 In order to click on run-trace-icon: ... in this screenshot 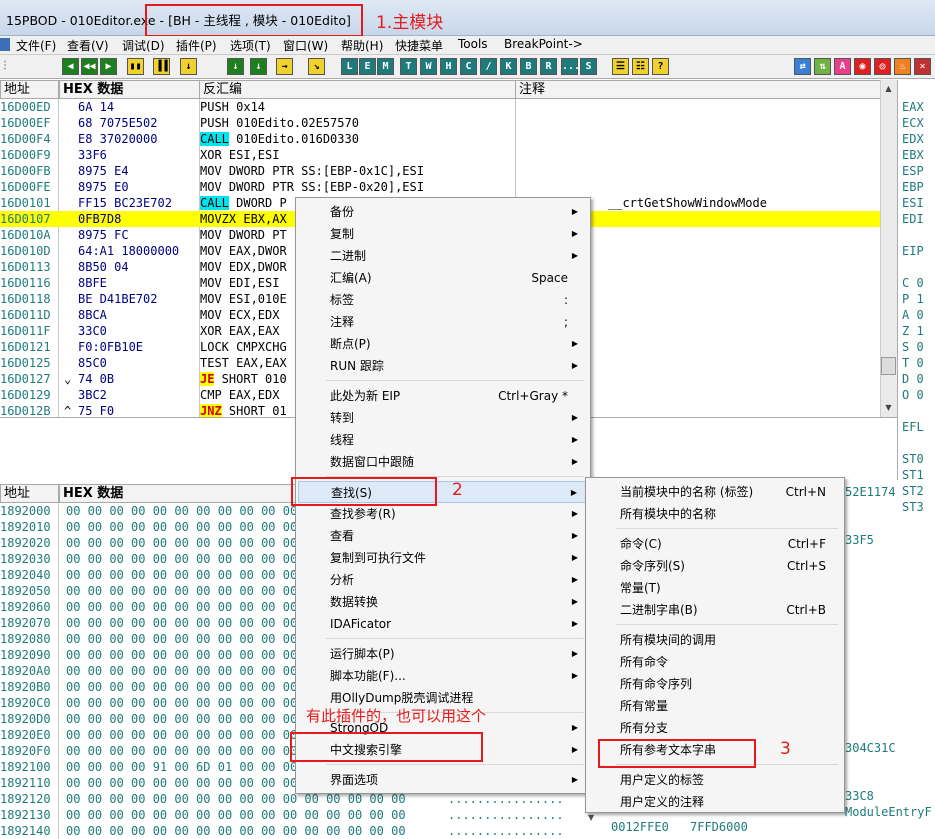, I will do `click(570, 66)`.